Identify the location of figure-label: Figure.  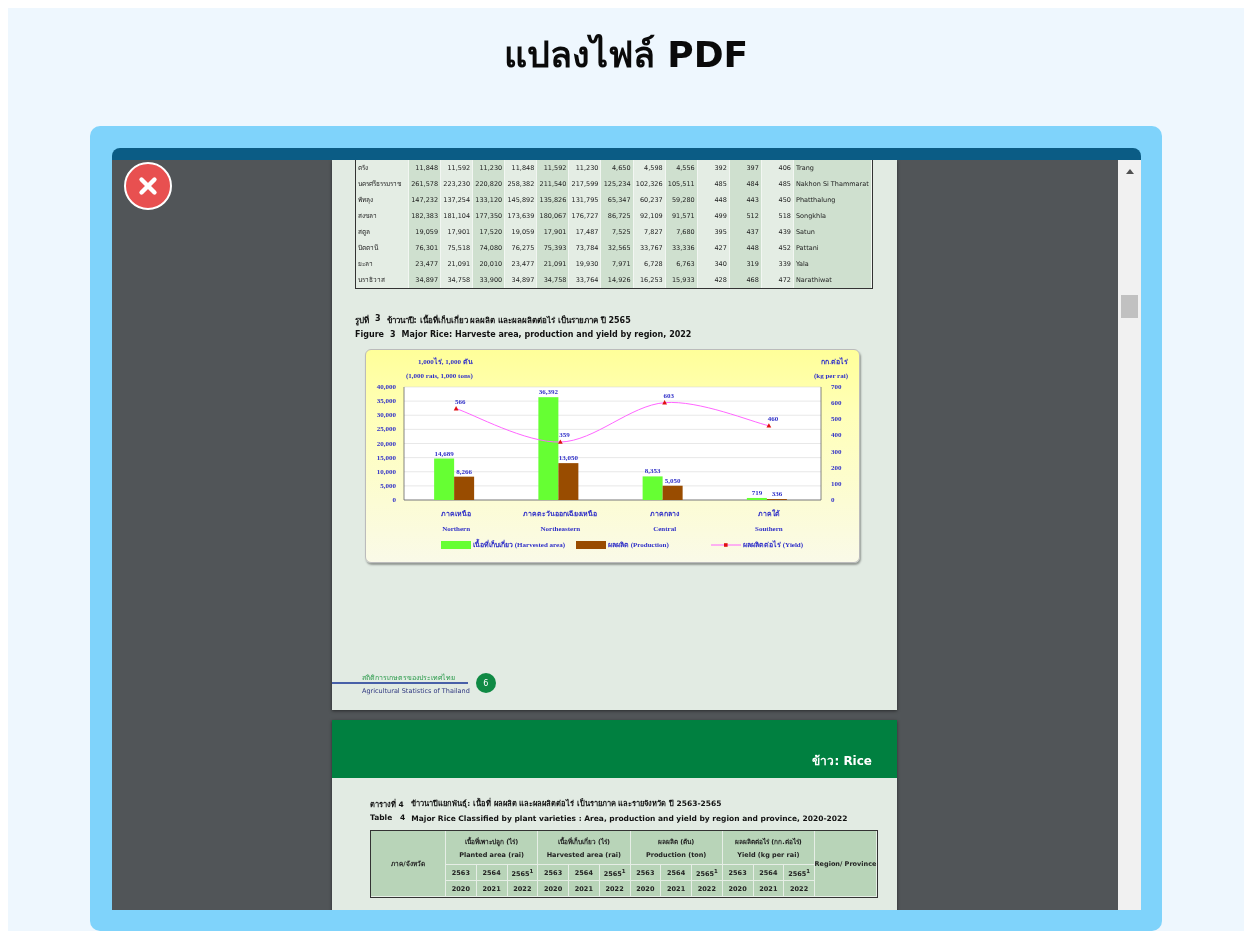
(369, 334).